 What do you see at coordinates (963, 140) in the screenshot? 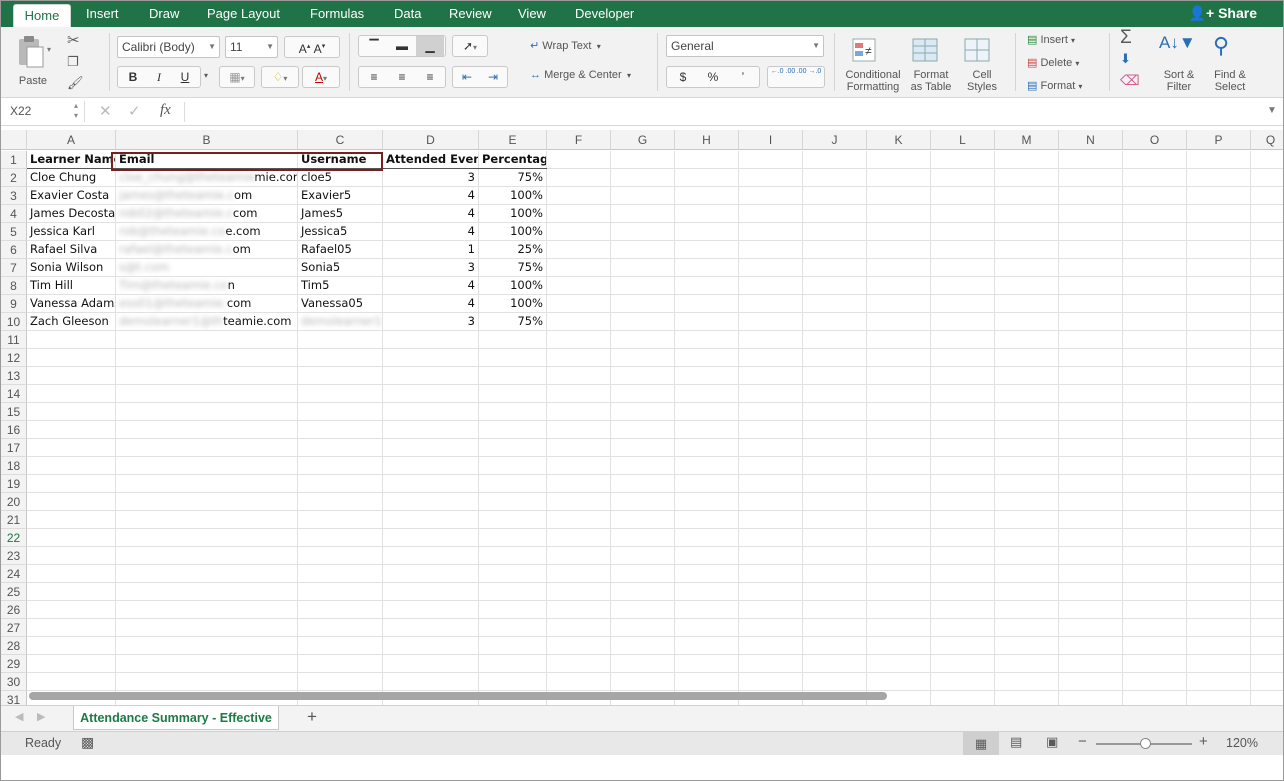
I see `column-header: L` at bounding box center [963, 140].